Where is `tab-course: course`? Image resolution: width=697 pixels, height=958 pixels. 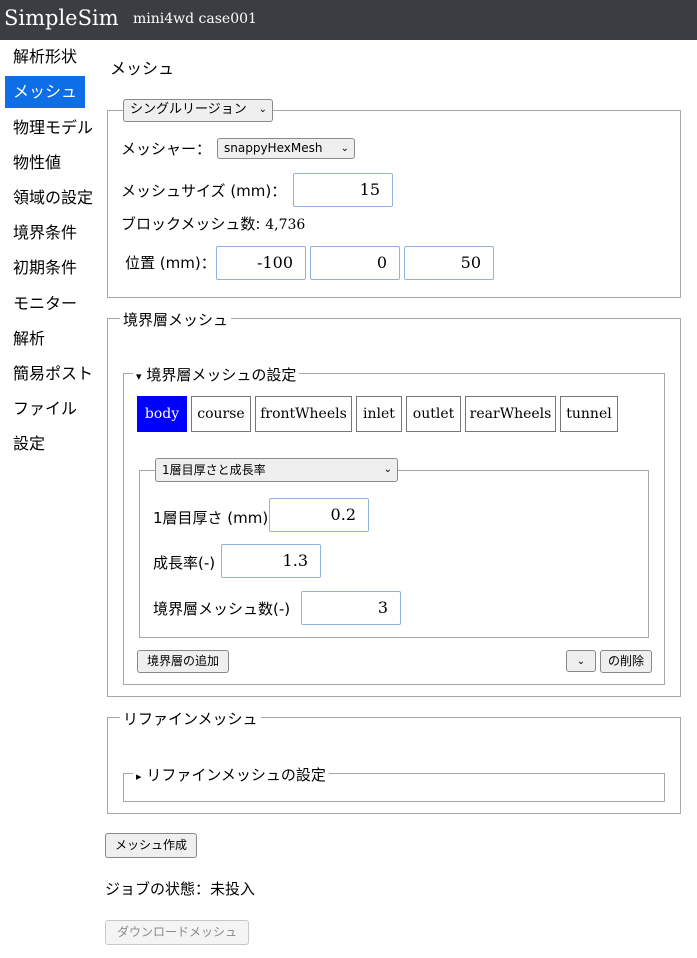 tab-course: course is located at coordinates (221, 414).